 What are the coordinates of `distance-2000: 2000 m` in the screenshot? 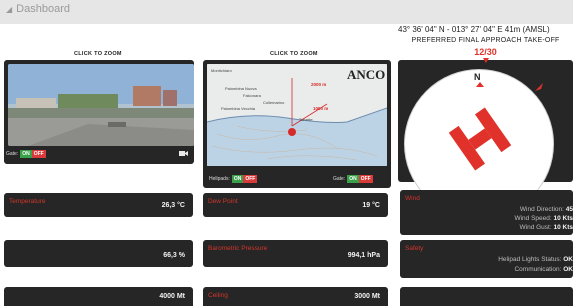 It's located at (319, 84).